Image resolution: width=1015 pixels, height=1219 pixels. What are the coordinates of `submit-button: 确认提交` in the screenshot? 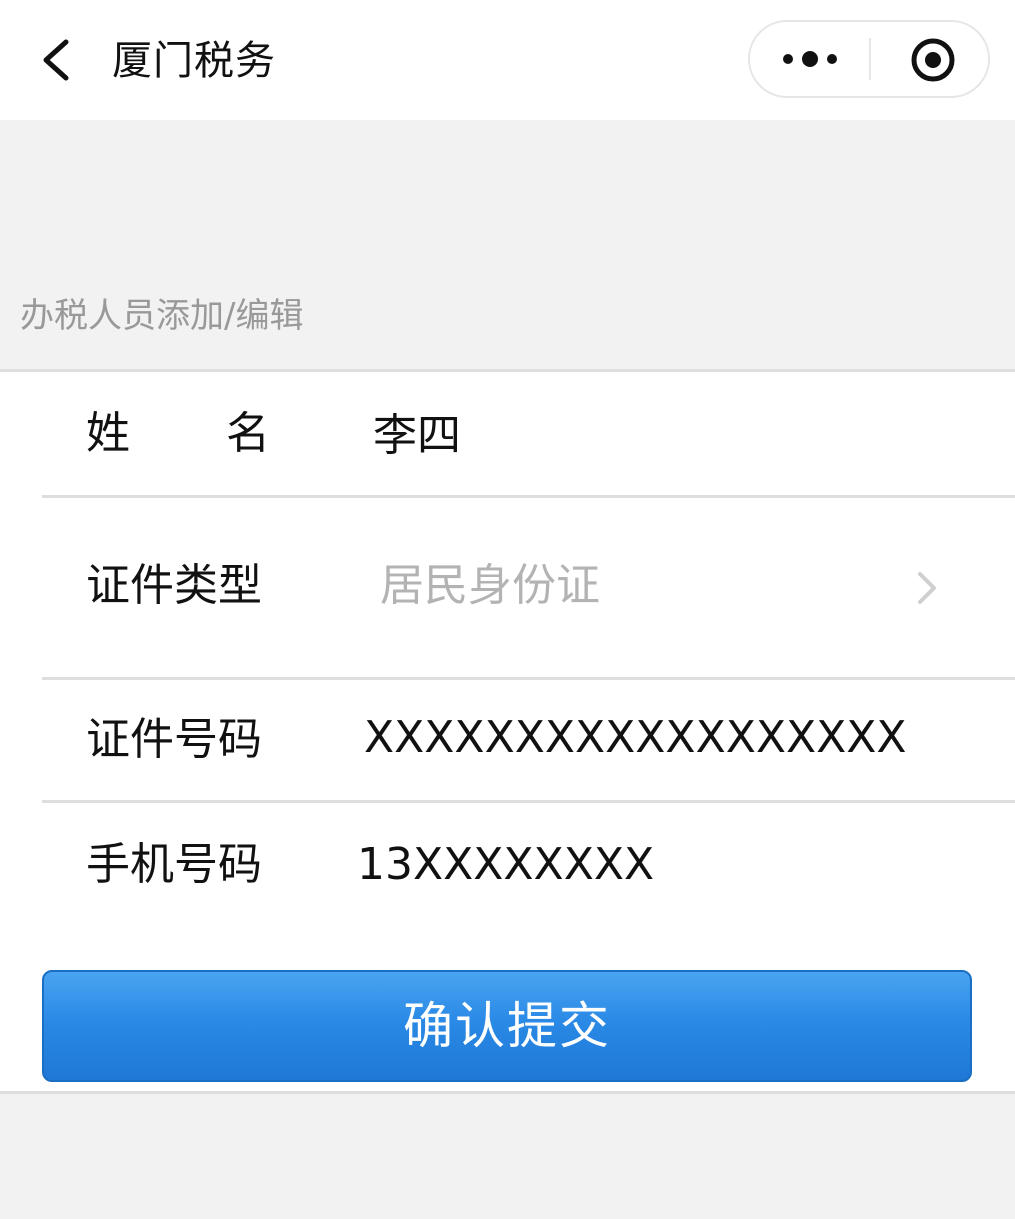 It's located at (507, 1026).